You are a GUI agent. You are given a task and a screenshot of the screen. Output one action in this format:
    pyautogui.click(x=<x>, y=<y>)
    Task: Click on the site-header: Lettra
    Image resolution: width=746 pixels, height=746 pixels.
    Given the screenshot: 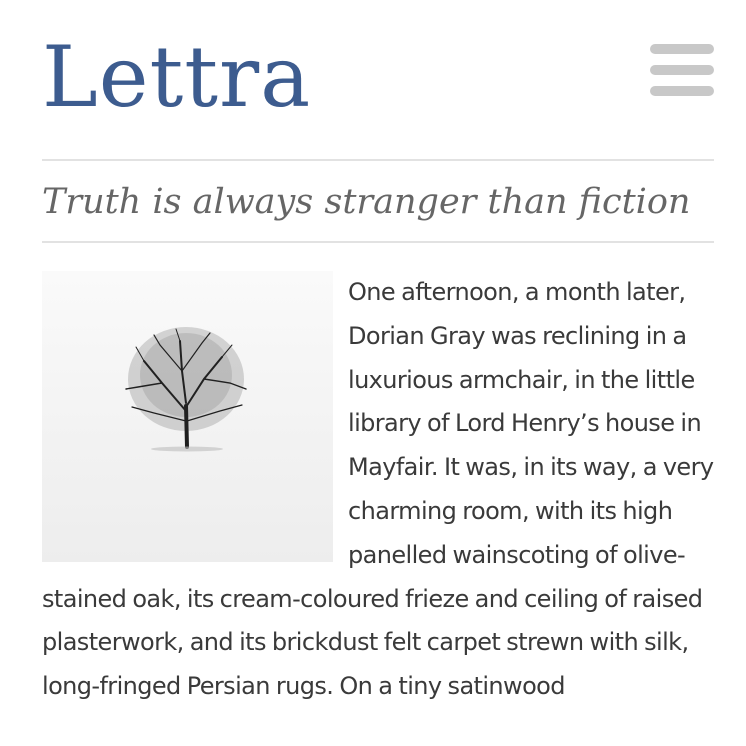 What is the action you would take?
    pyautogui.click(x=378, y=77)
    